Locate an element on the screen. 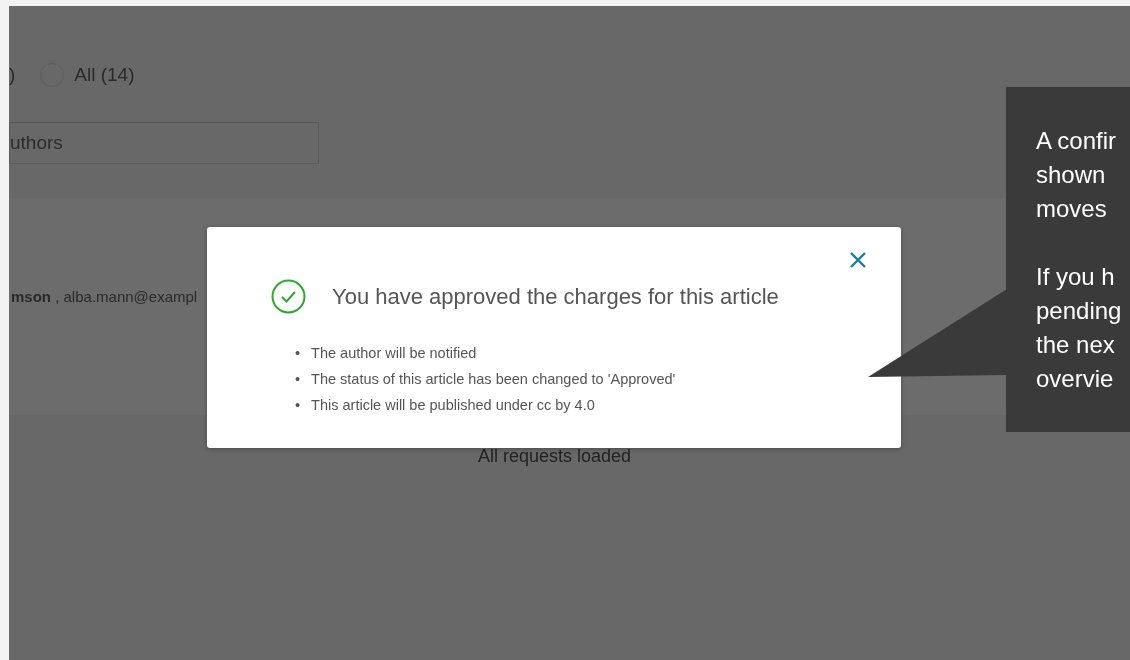  close-icon is located at coordinates (858, 260).